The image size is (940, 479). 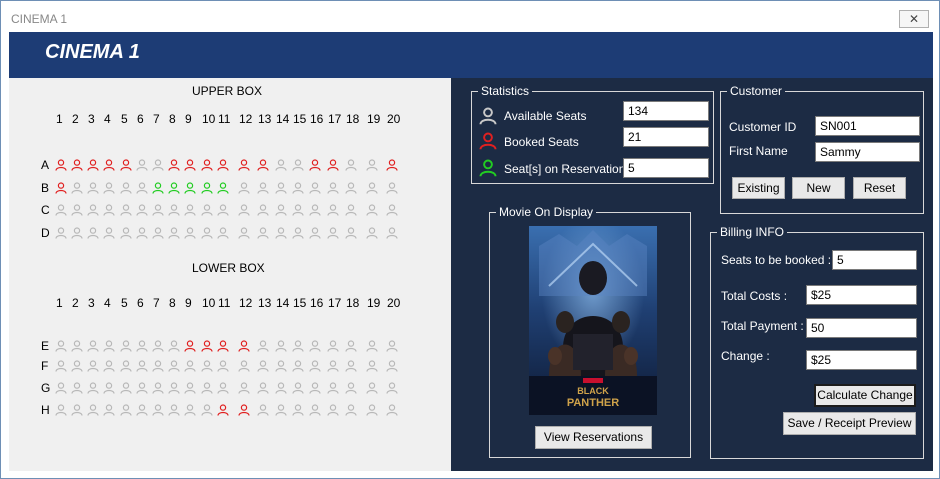 I want to click on close-button: ✕, so click(x=914, y=19).